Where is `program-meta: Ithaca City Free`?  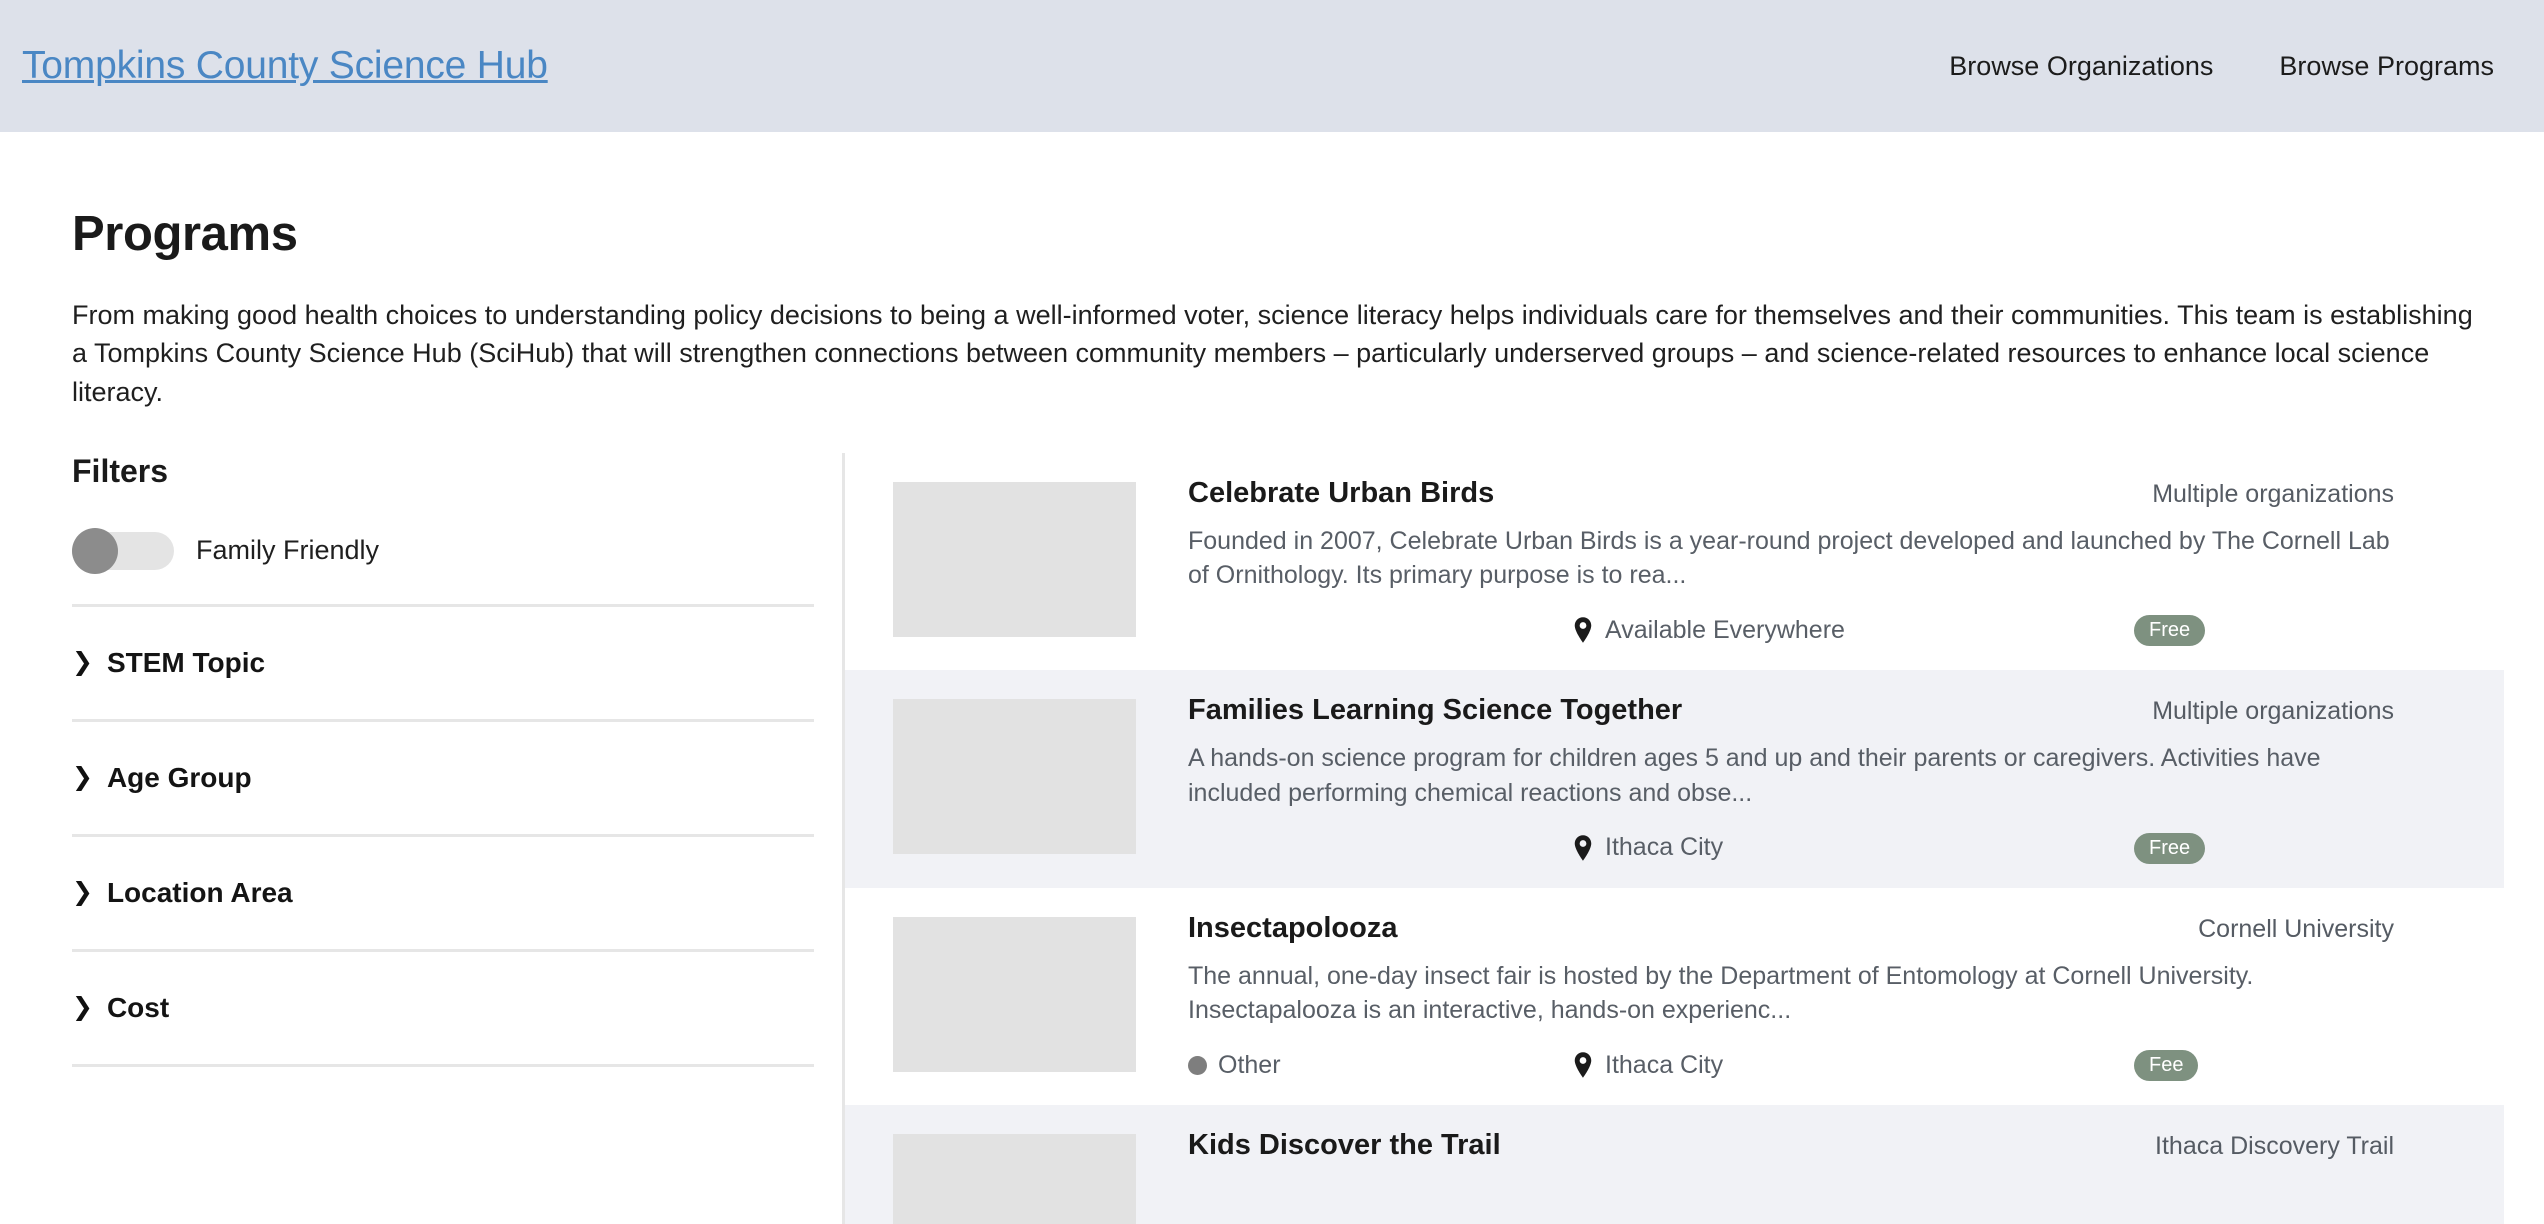 program-meta: Ithaca City Free is located at coordinates (1791, 848).